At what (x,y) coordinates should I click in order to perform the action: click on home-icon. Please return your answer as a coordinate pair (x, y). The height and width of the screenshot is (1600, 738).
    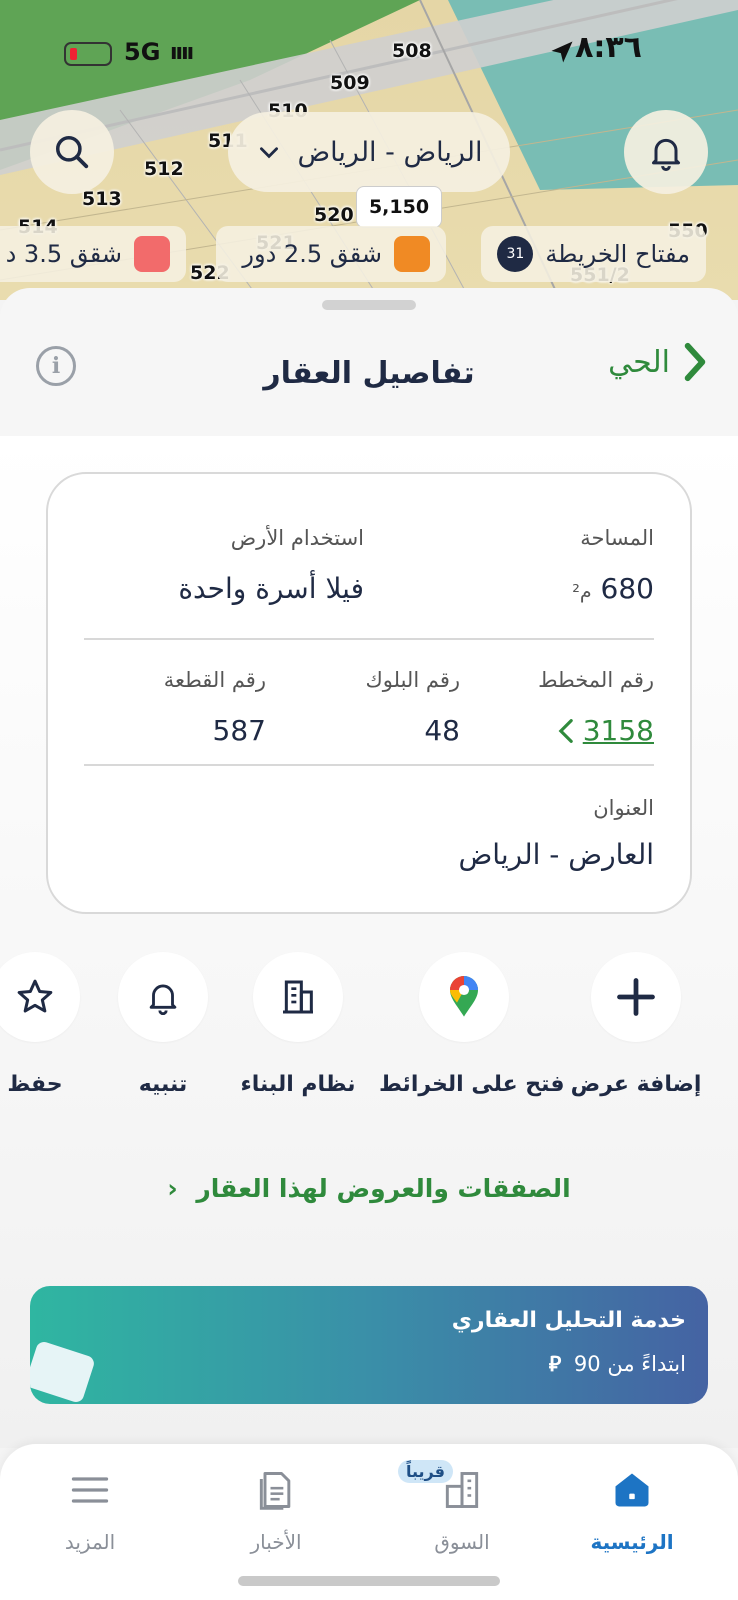
    Looking at the image, I should click on (632, 1490).